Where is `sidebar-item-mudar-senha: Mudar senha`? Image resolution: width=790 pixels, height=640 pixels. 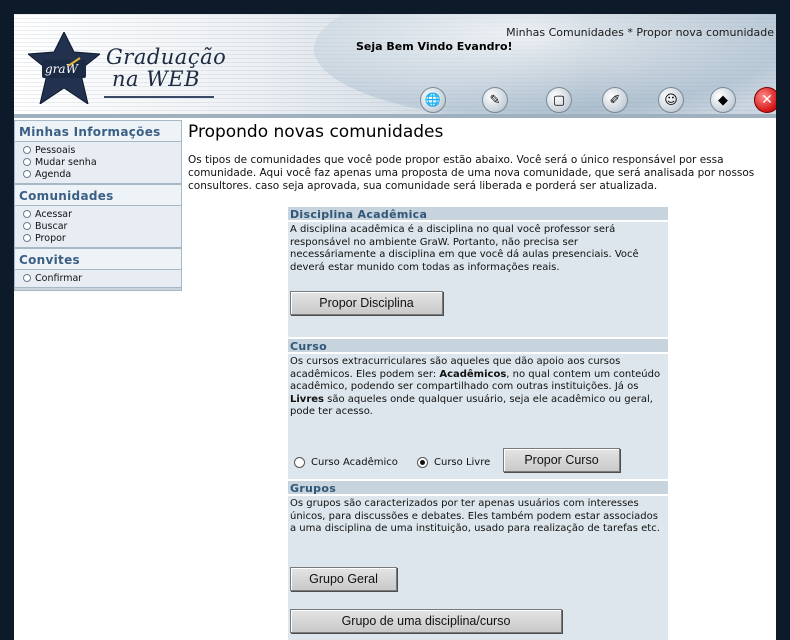
sidebar-item-mudar-senha: Mudar senha is located at coordinates (102, 162).